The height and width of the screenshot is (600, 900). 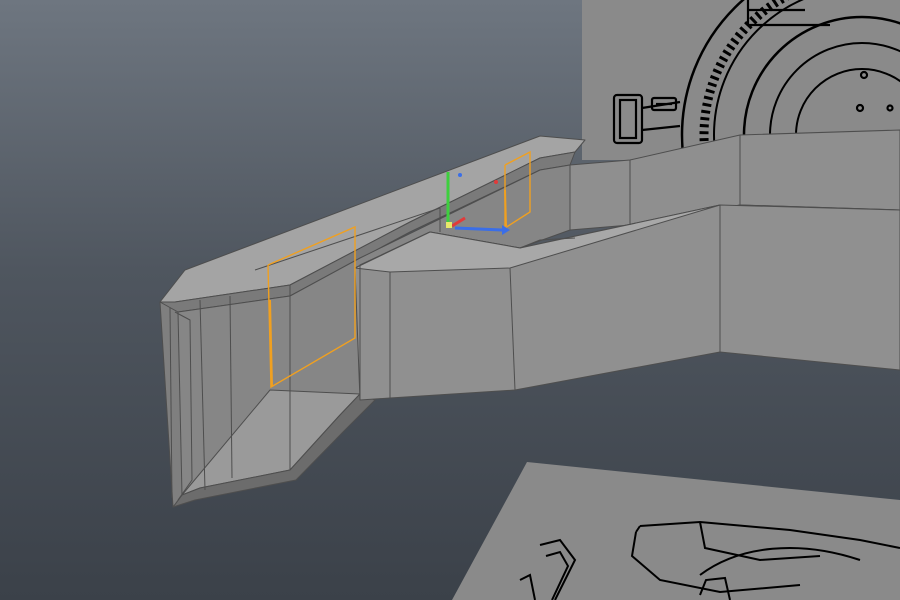 I want to click on gizmo-z-axis, so click(x=478, y=229).